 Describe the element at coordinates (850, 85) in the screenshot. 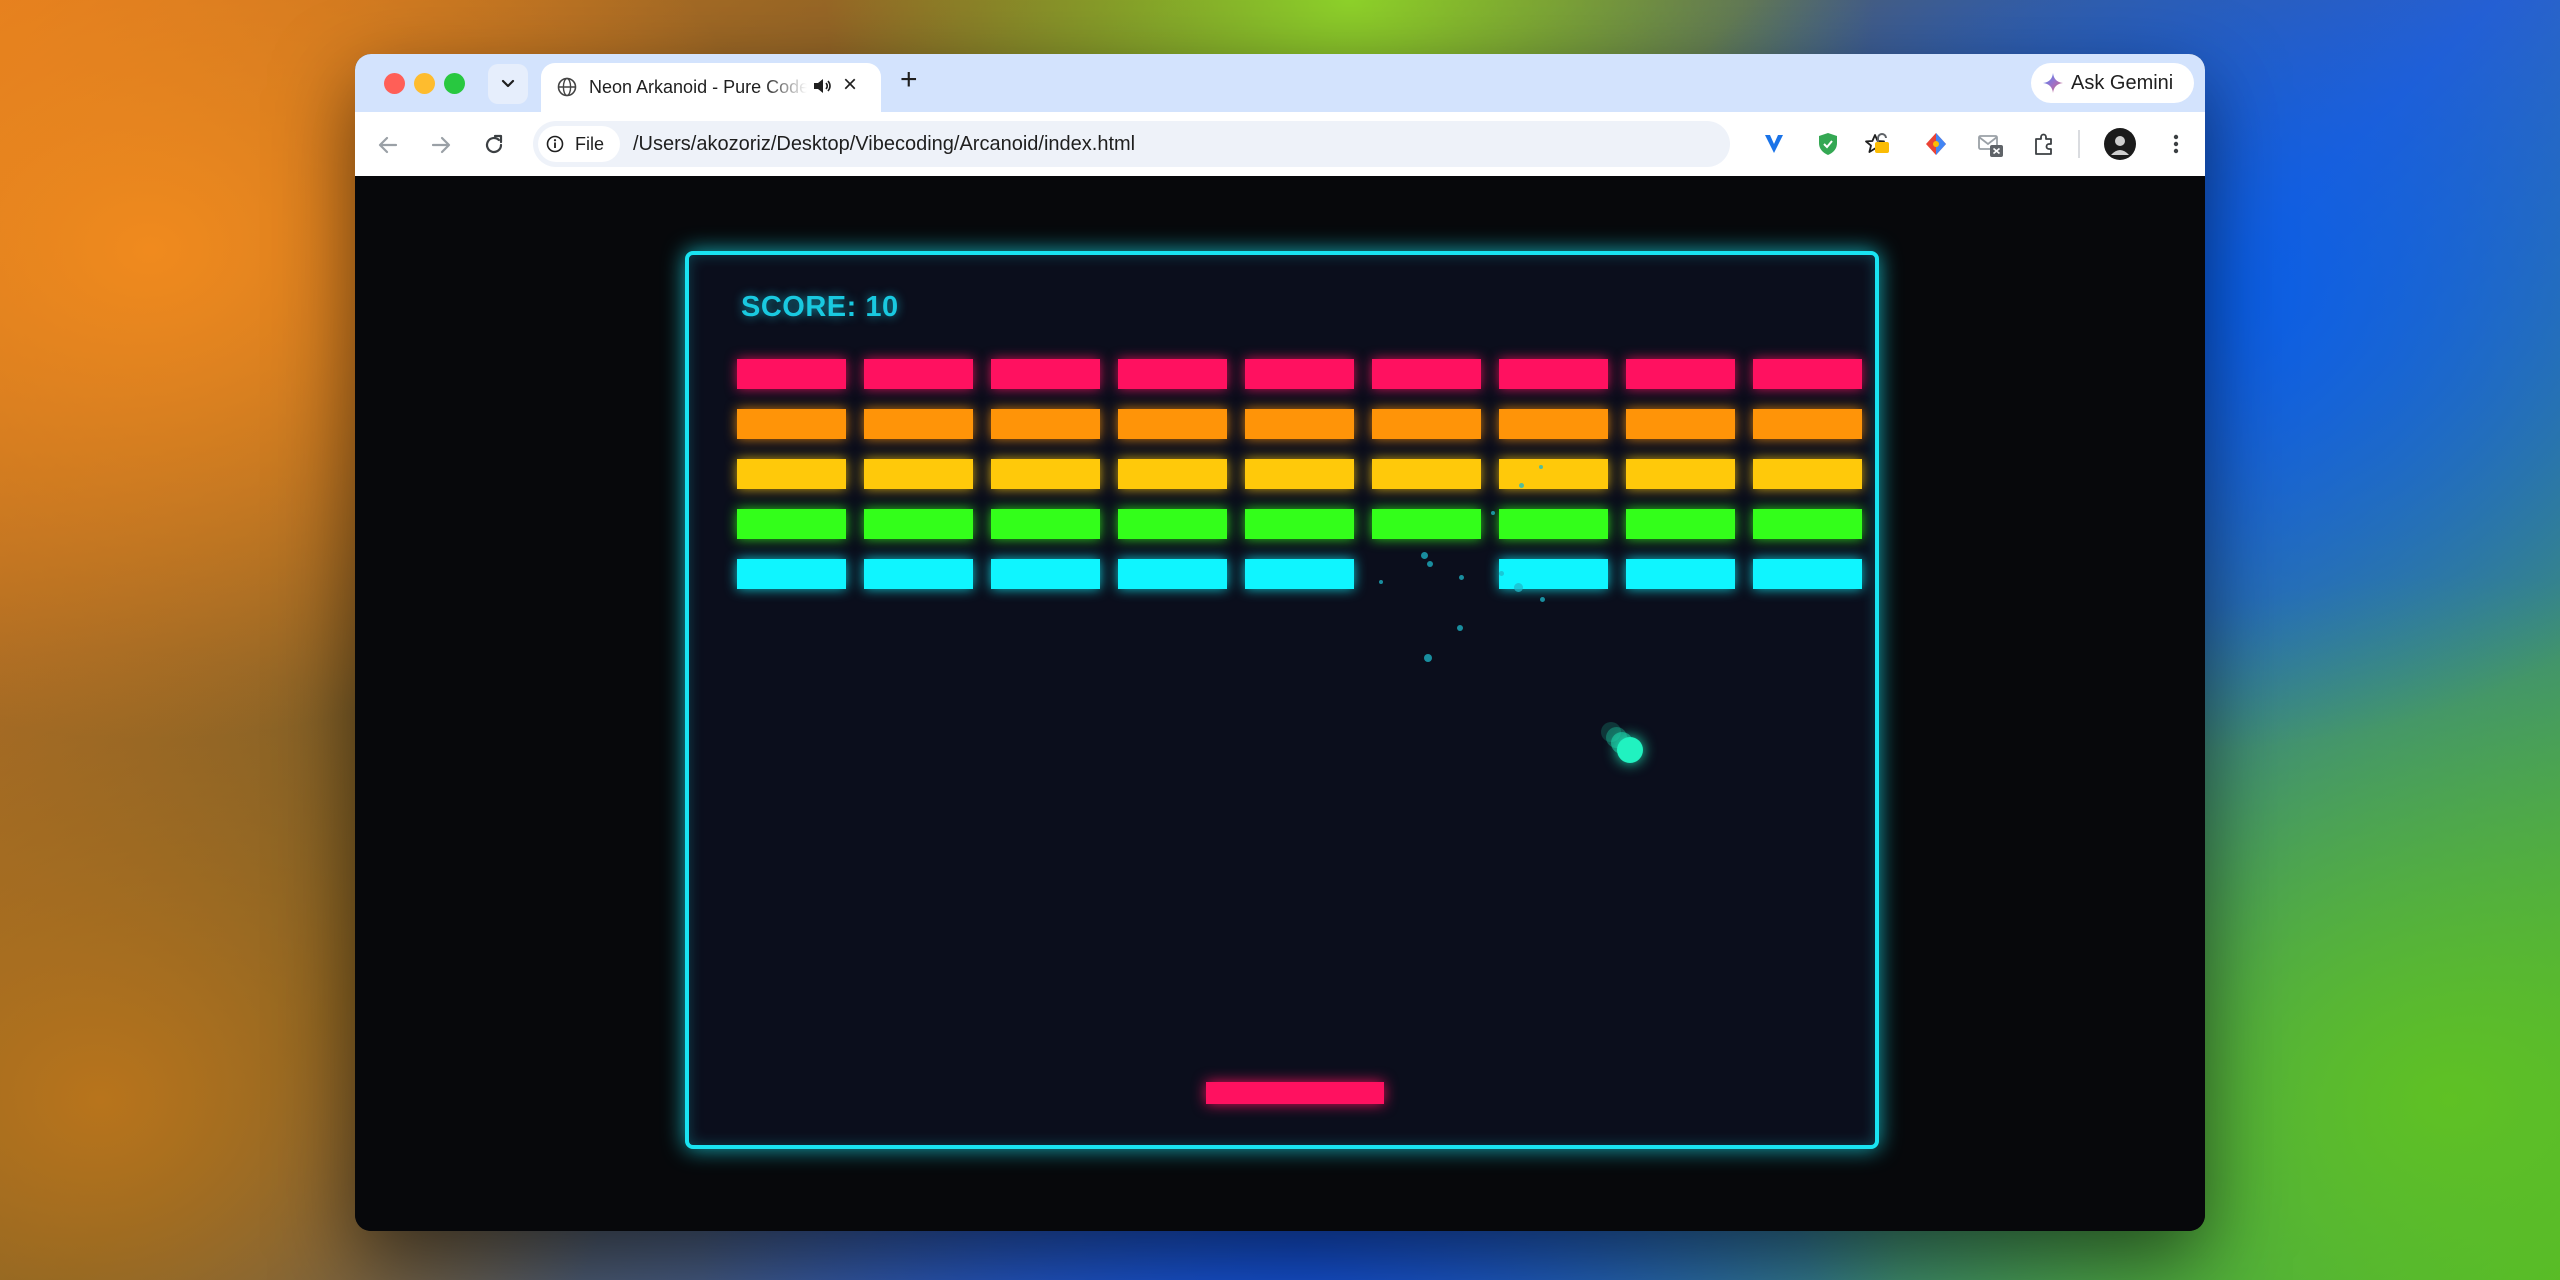

I see `close-icon: ×` at that location.